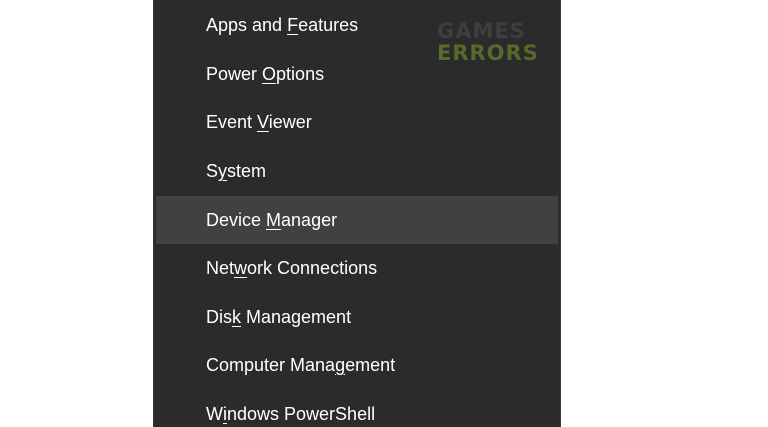 Image resolution: width=768 pixels, height=427 pixels. What do you see at coordinates (357, 122) in the screenshot?
I see `menu-item-event-viewer: Event Viewer` at bounding box center [357, 122].